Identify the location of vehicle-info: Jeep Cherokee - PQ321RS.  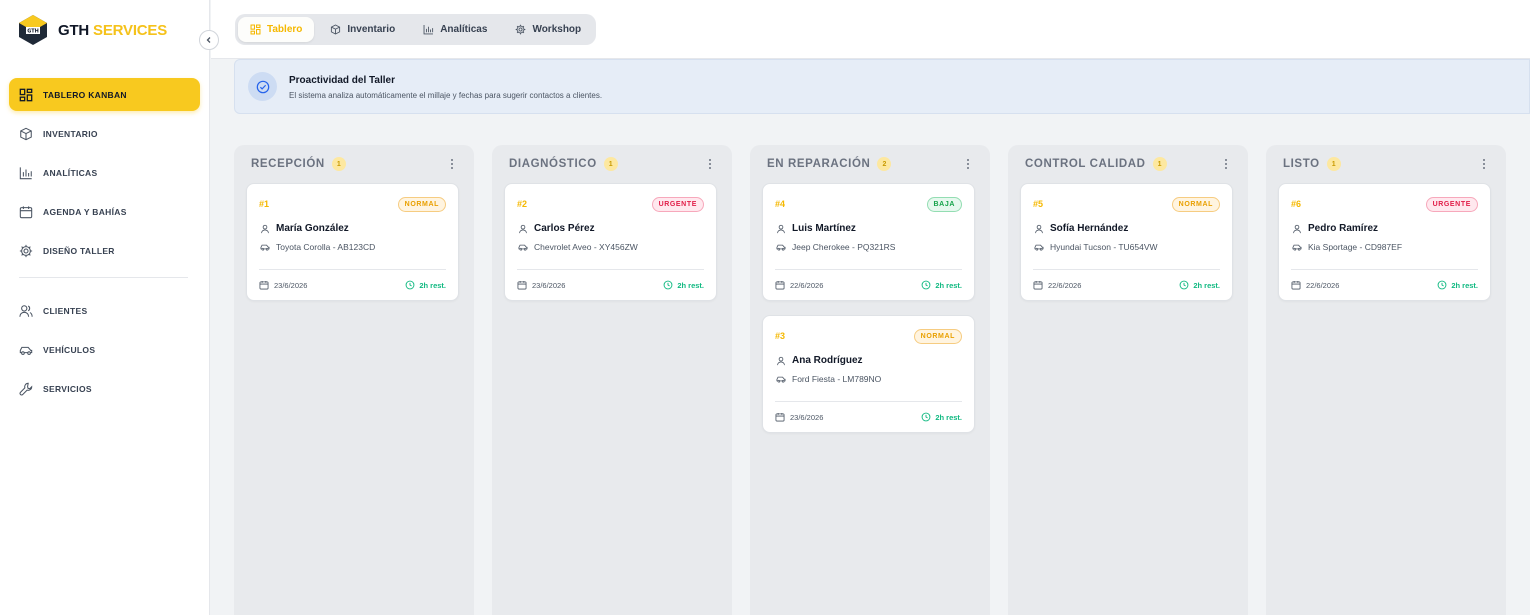
(835, 247).